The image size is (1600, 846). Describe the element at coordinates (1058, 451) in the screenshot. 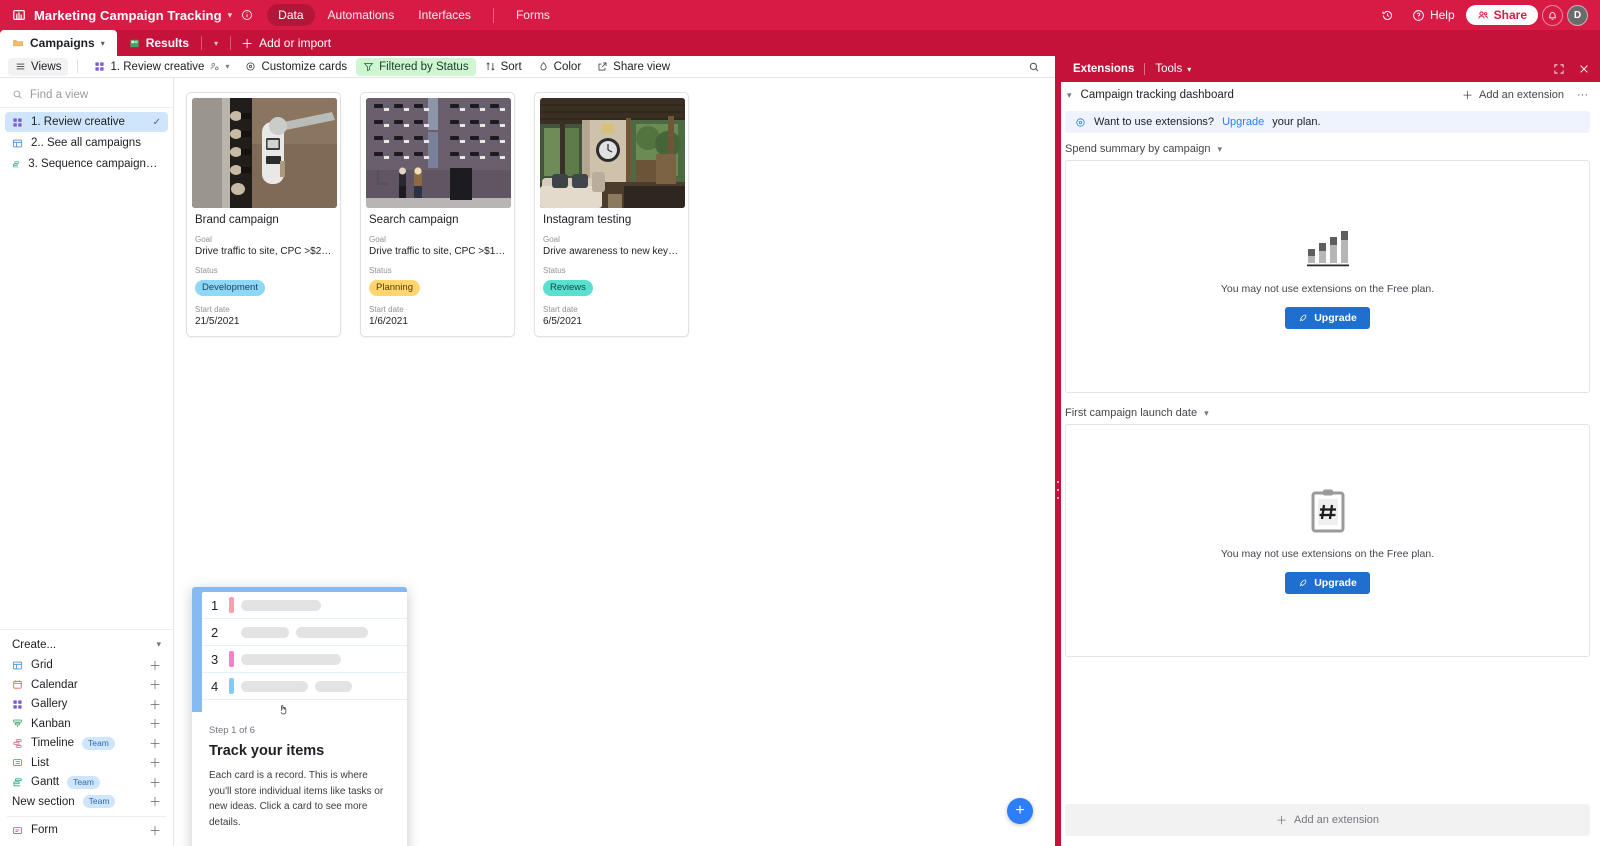

I see `panel-resize-handle` at that location.